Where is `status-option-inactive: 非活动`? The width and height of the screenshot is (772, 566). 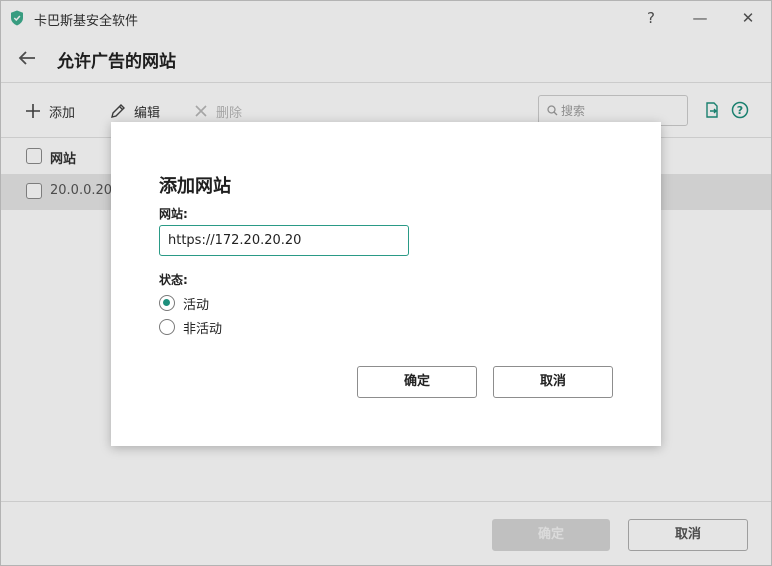 status-option-inactive: 非活动 is located at coordinates (191, 327).